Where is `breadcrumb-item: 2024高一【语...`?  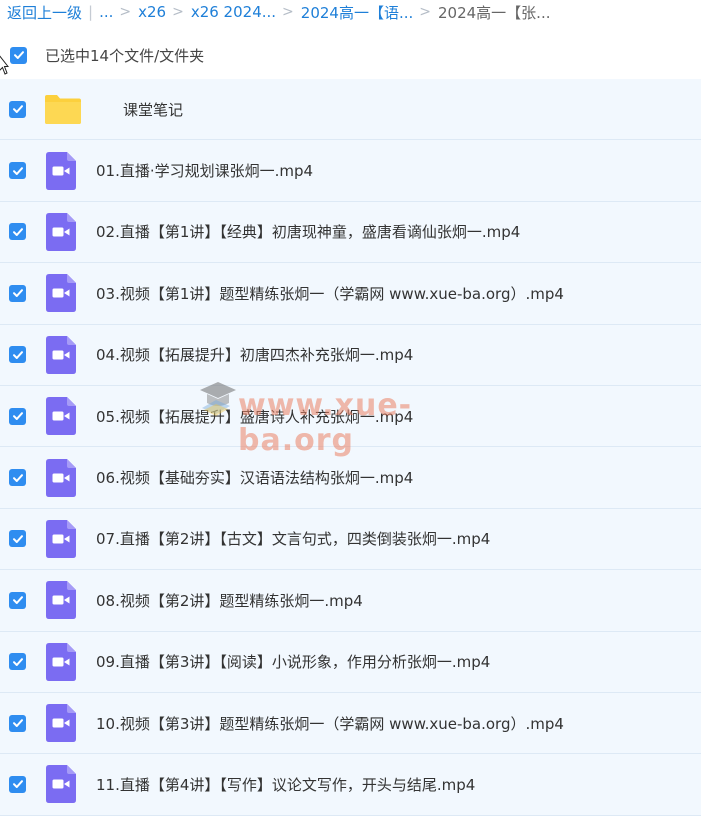 breadcrumb-item: 2024高一【语... is located at coordinates (357, 12).